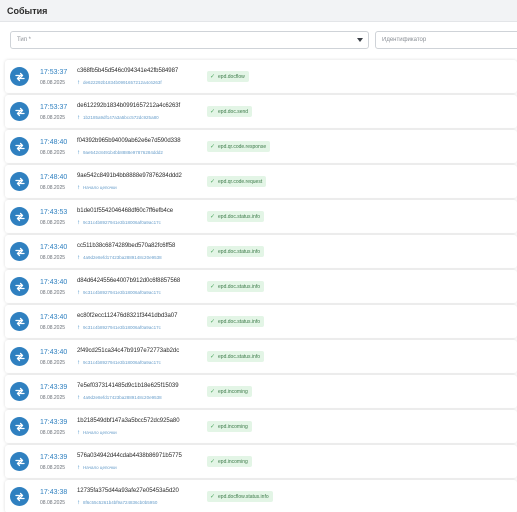 Image resolution: width=517 pixels, height=512 pixels. Describe the element at coordinates (127, 316) in the screenshot. I see `event-id: ec80f2ecc112476d8321f3441dbd3a07` at that location.